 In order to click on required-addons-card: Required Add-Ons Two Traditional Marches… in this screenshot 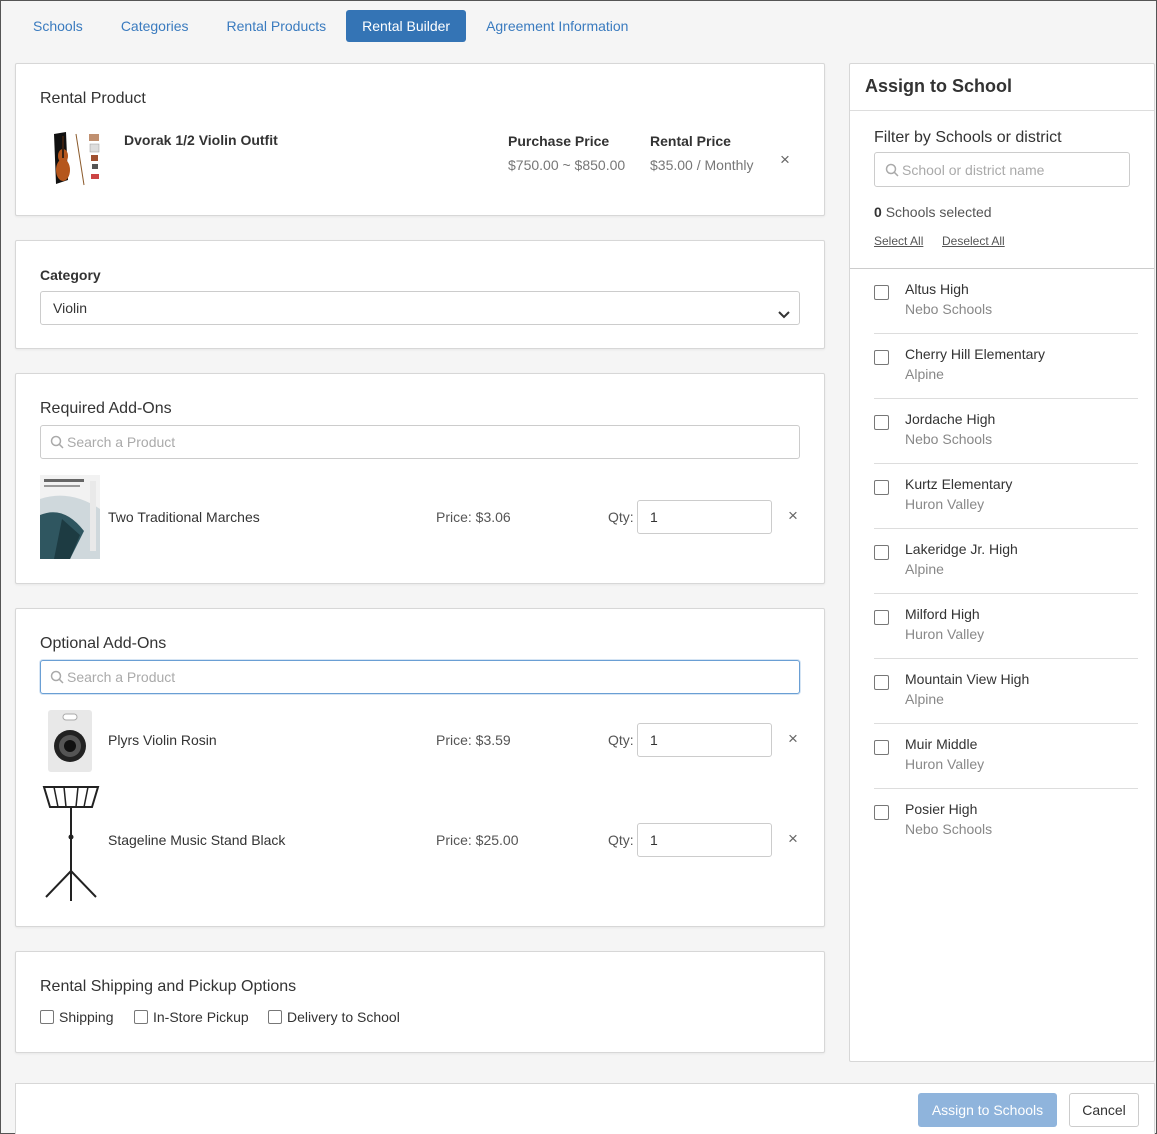, I will do `click(420, 478)`.